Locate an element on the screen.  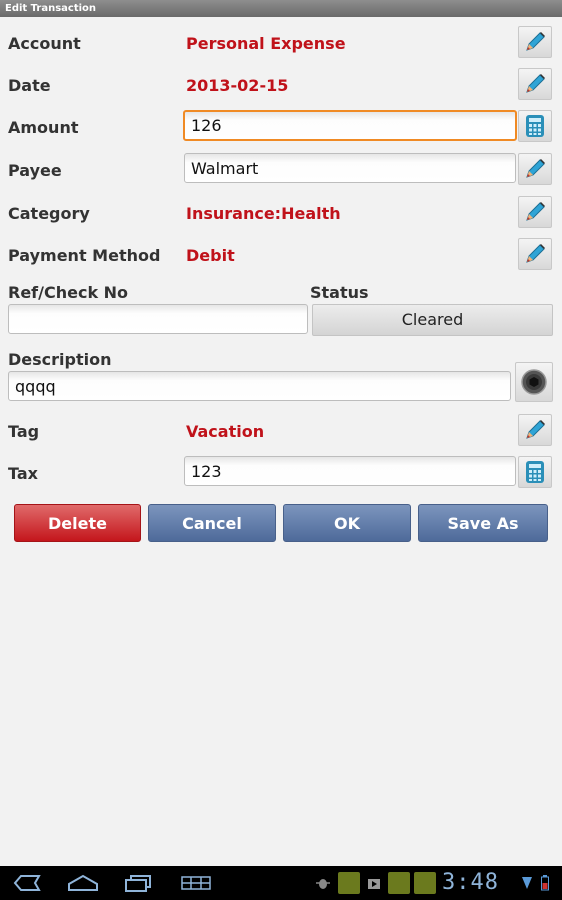
payment-method-row: Payment Method Debit is located at coordinates (281, 255).